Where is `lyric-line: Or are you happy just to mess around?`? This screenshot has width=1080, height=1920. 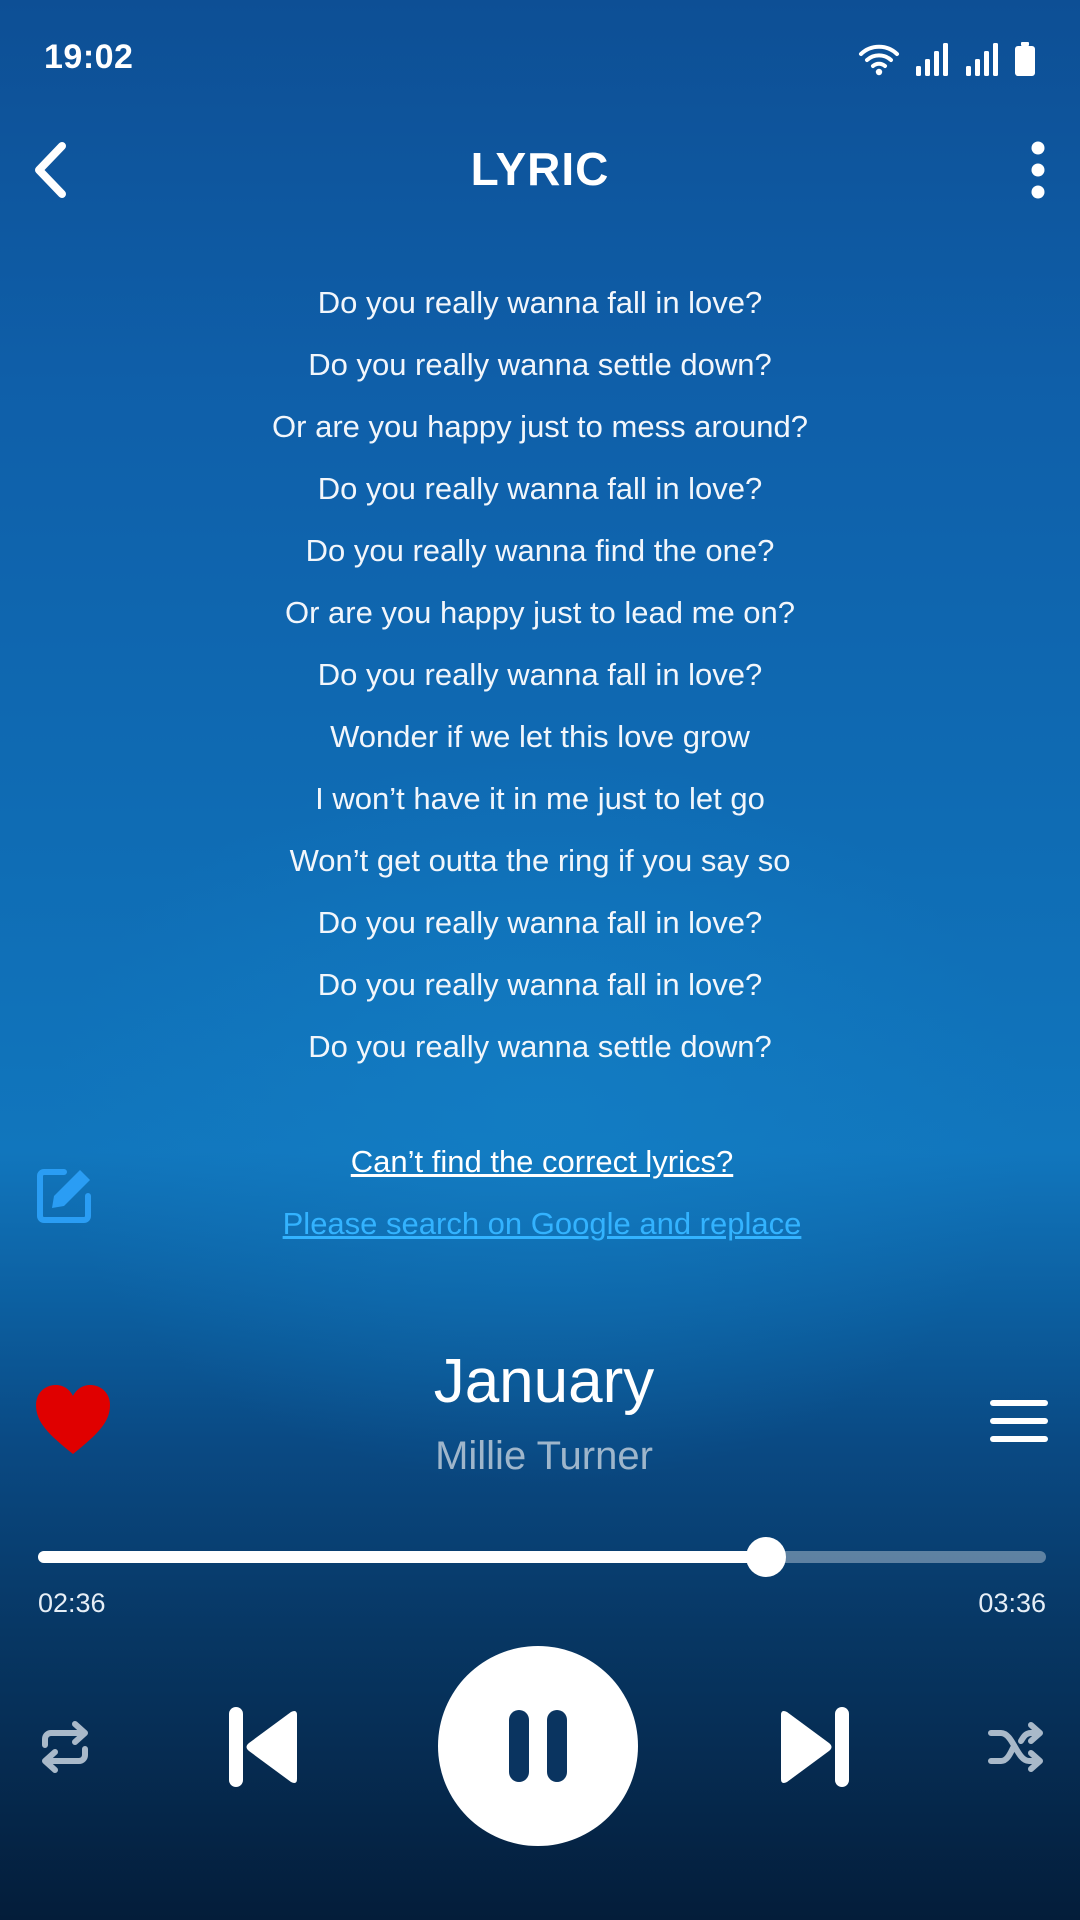
lyric-line: Or are you happy just to mess around? is located at coordinates (540, 426).